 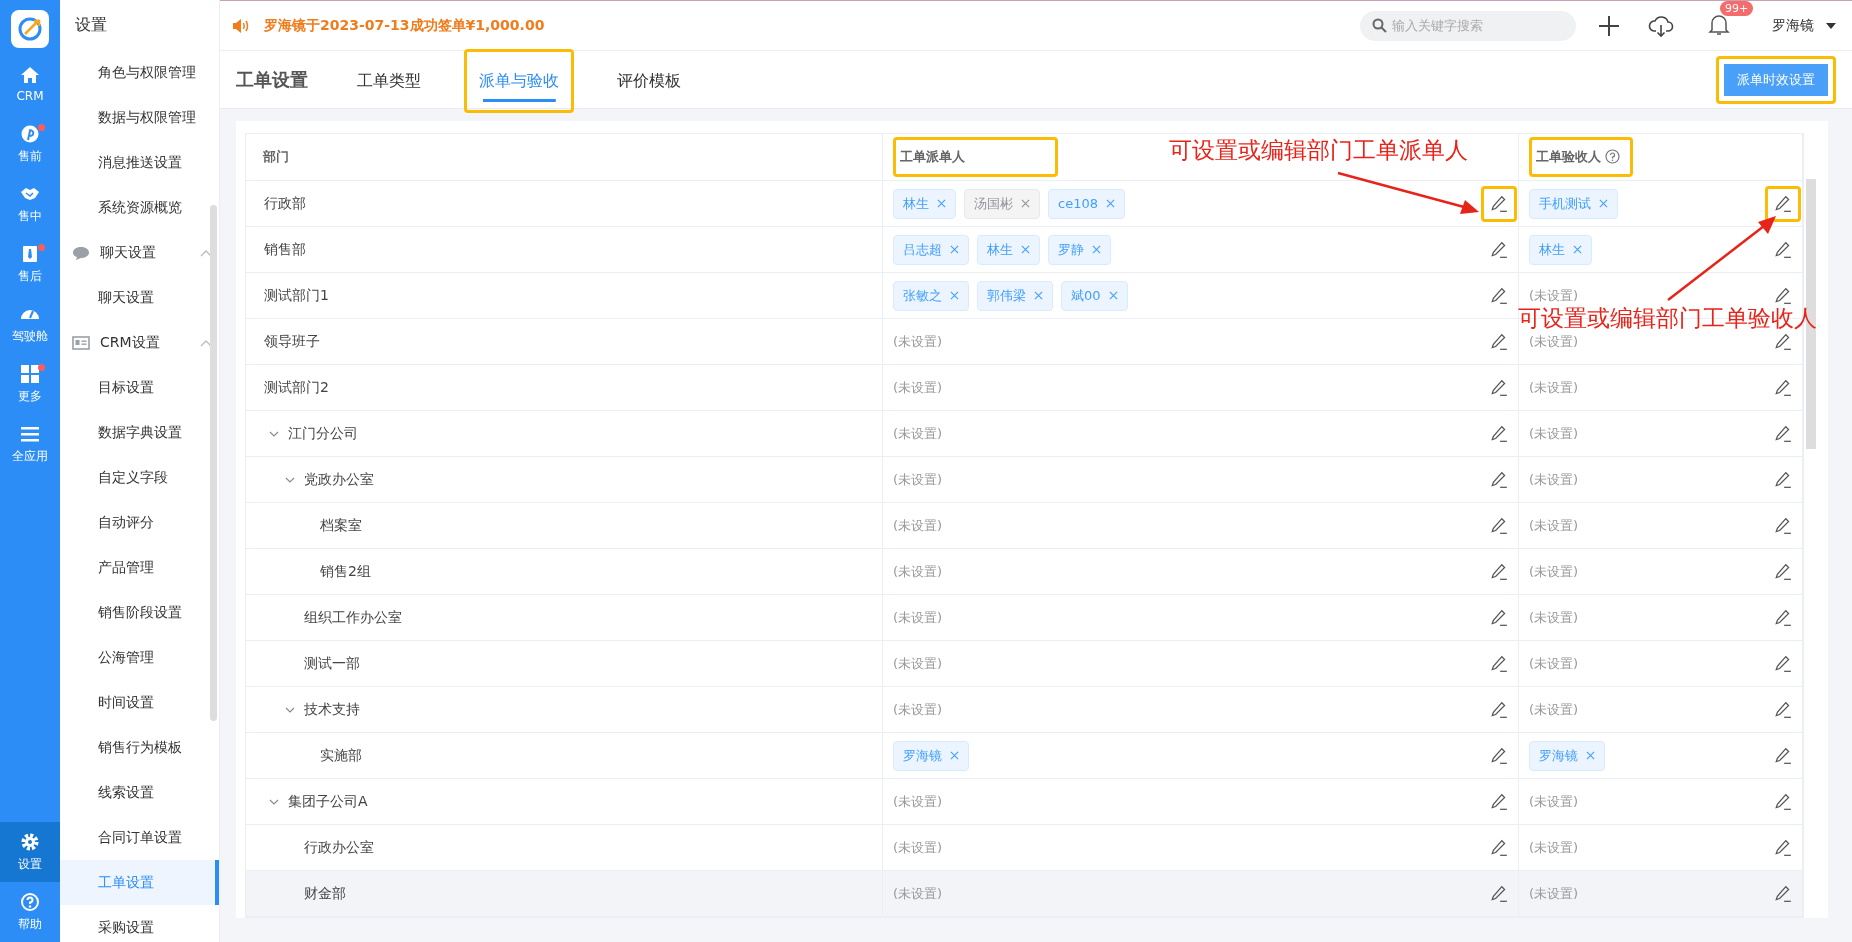 I want to click on table-row: 集团子公司A (未设置) (未设置), so click(x=1024, y=802).